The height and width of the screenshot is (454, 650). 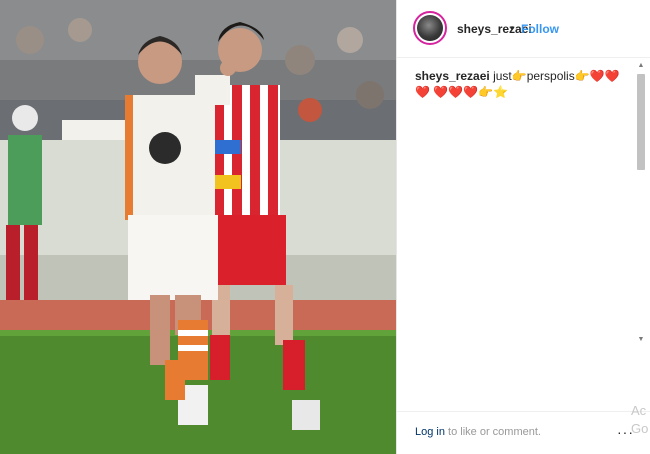 I want to click on avatar-image, so click(x=430, y=28).